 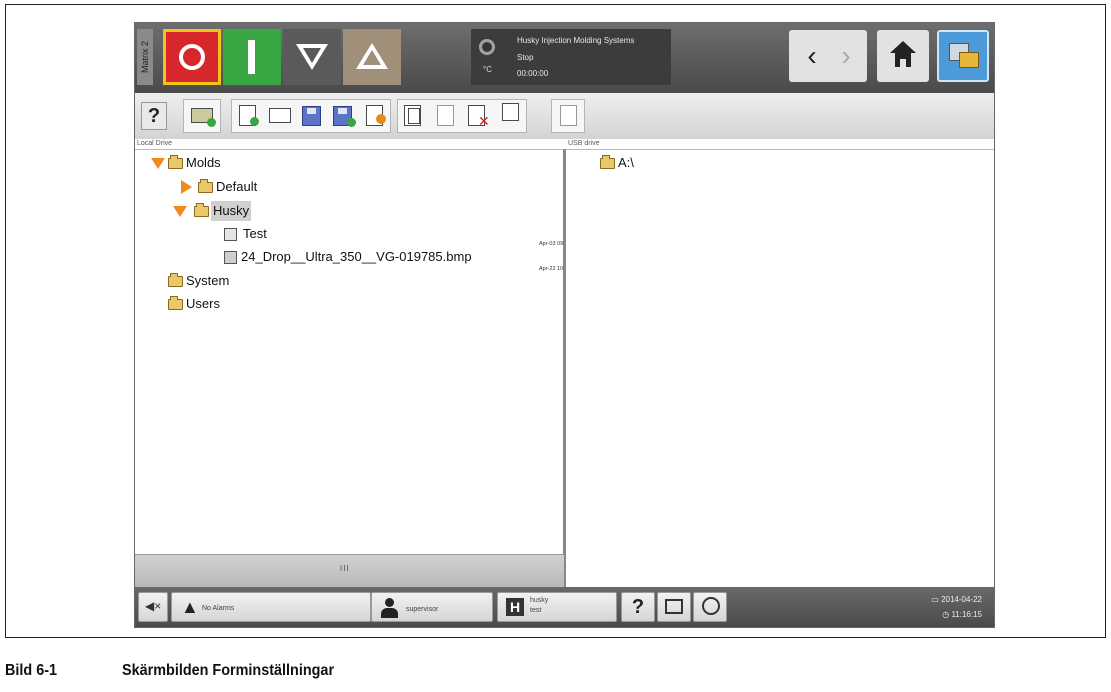 I want to click on rename-button, so click(x=510, y=116).